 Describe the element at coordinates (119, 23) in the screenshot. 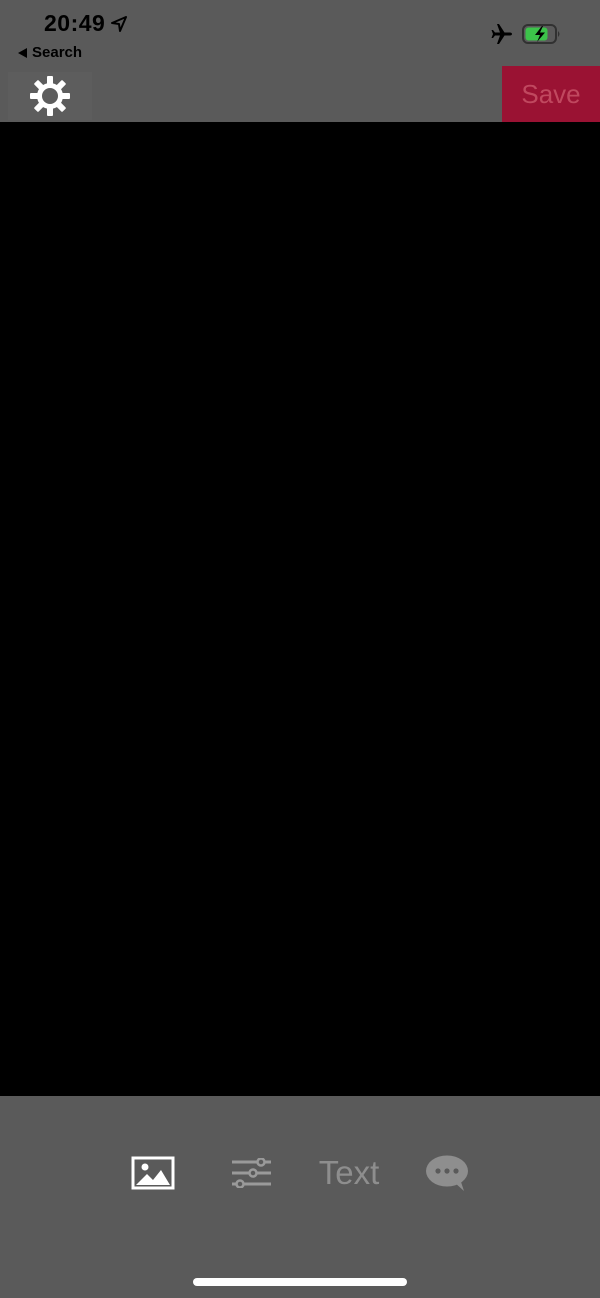

I see `location-arrow-icon` at that location.